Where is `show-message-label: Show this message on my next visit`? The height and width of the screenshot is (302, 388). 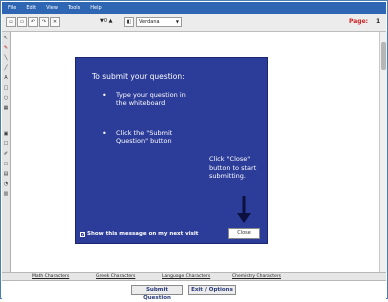 show-message-label: Show this message on my next visit is located at coordinates (143, 234).